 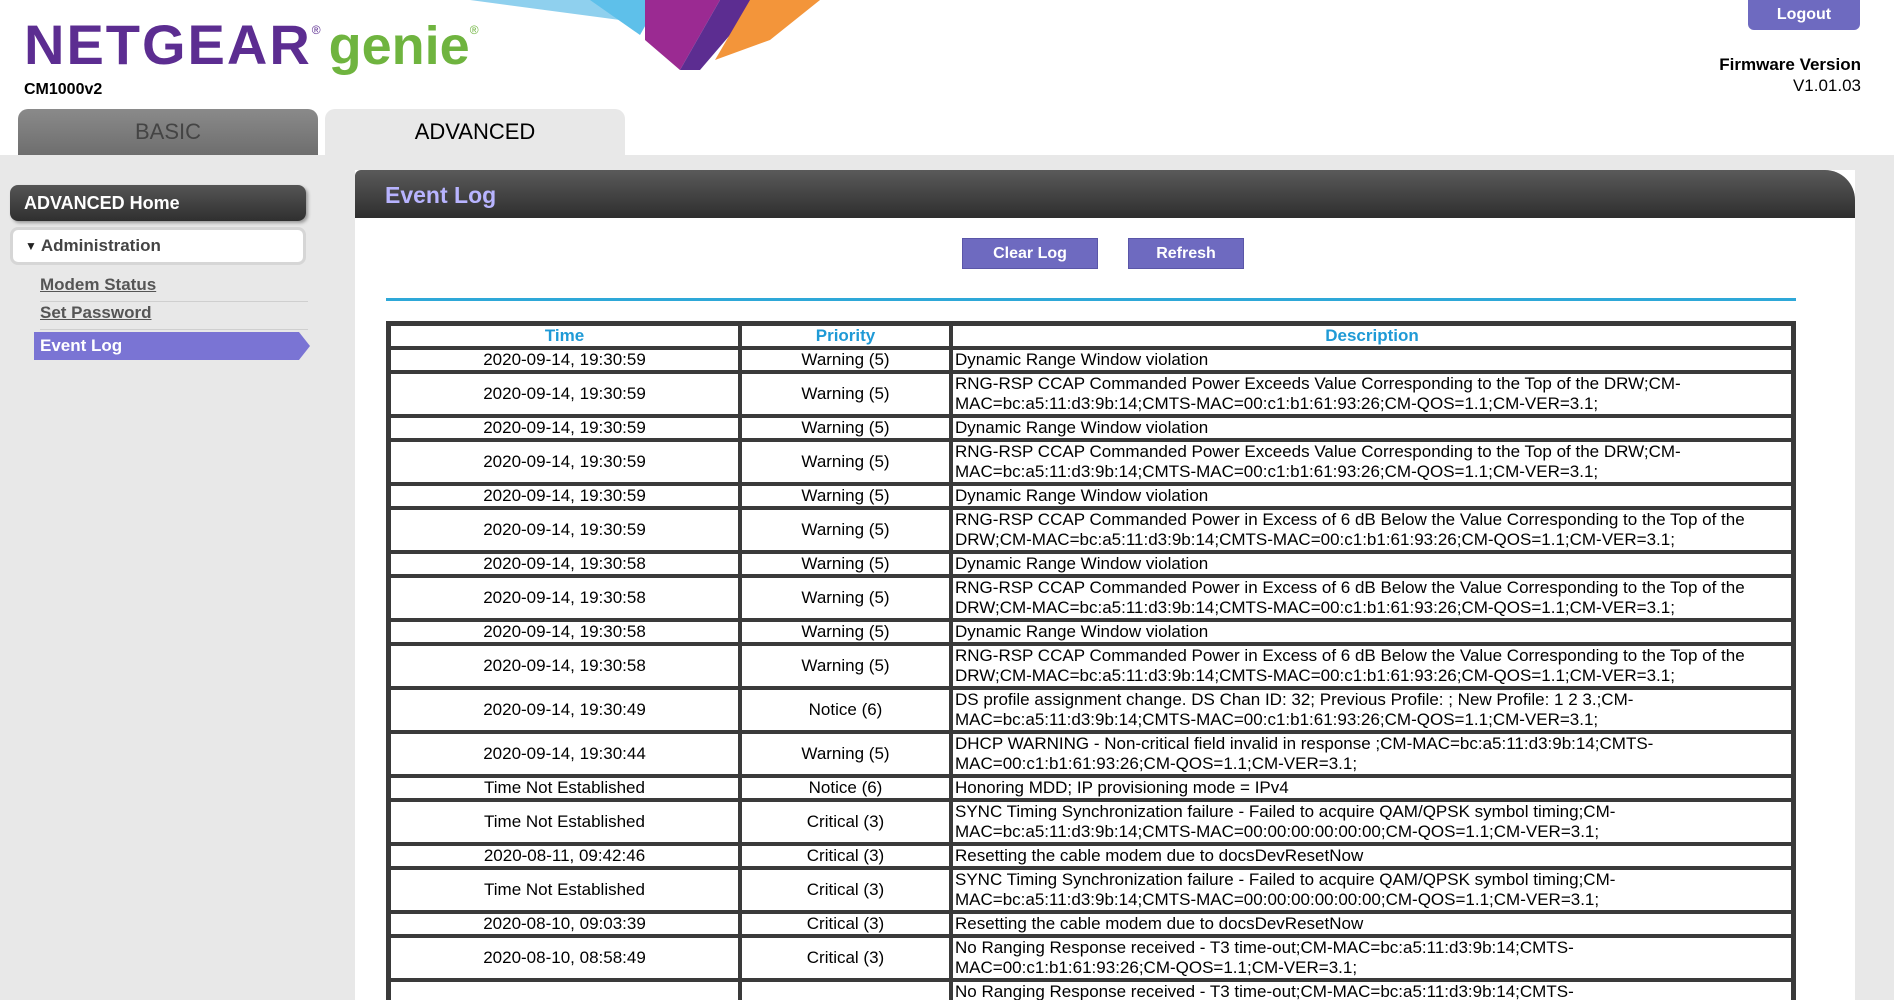 I want to click on column-header-priority: Priority, so click(x=845, y=336).